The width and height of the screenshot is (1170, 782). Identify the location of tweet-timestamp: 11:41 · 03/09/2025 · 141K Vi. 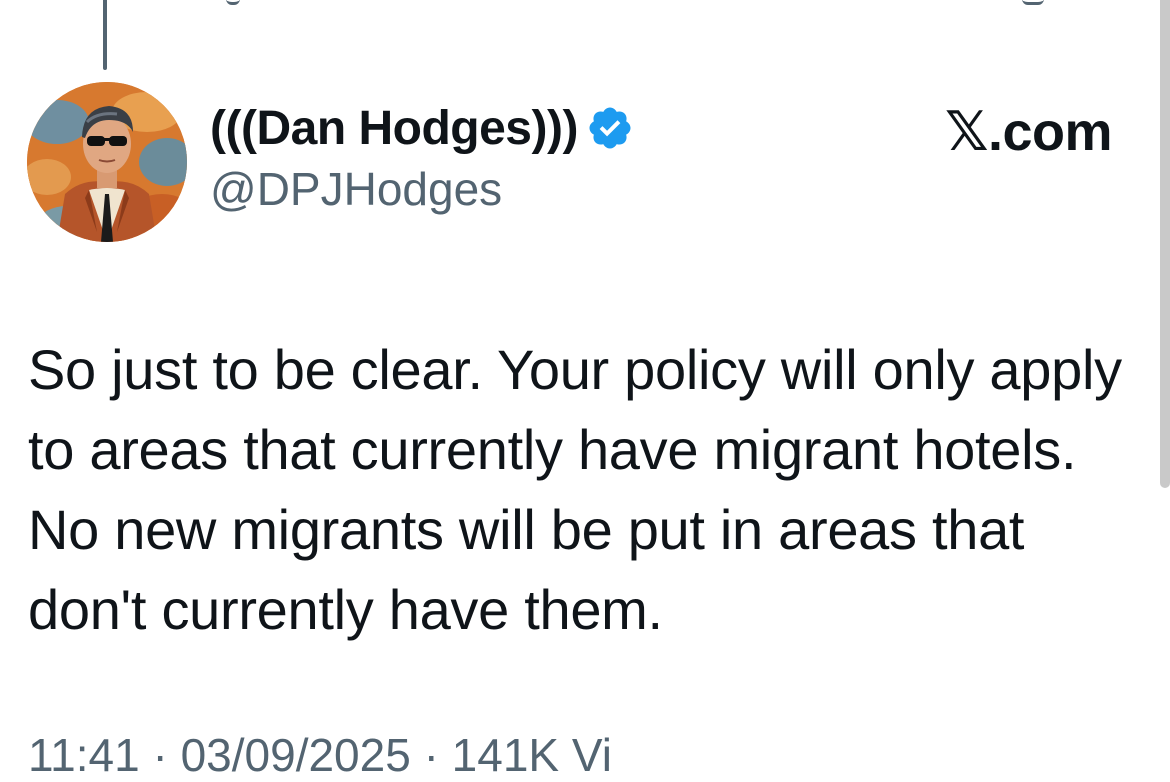
(320, 755).